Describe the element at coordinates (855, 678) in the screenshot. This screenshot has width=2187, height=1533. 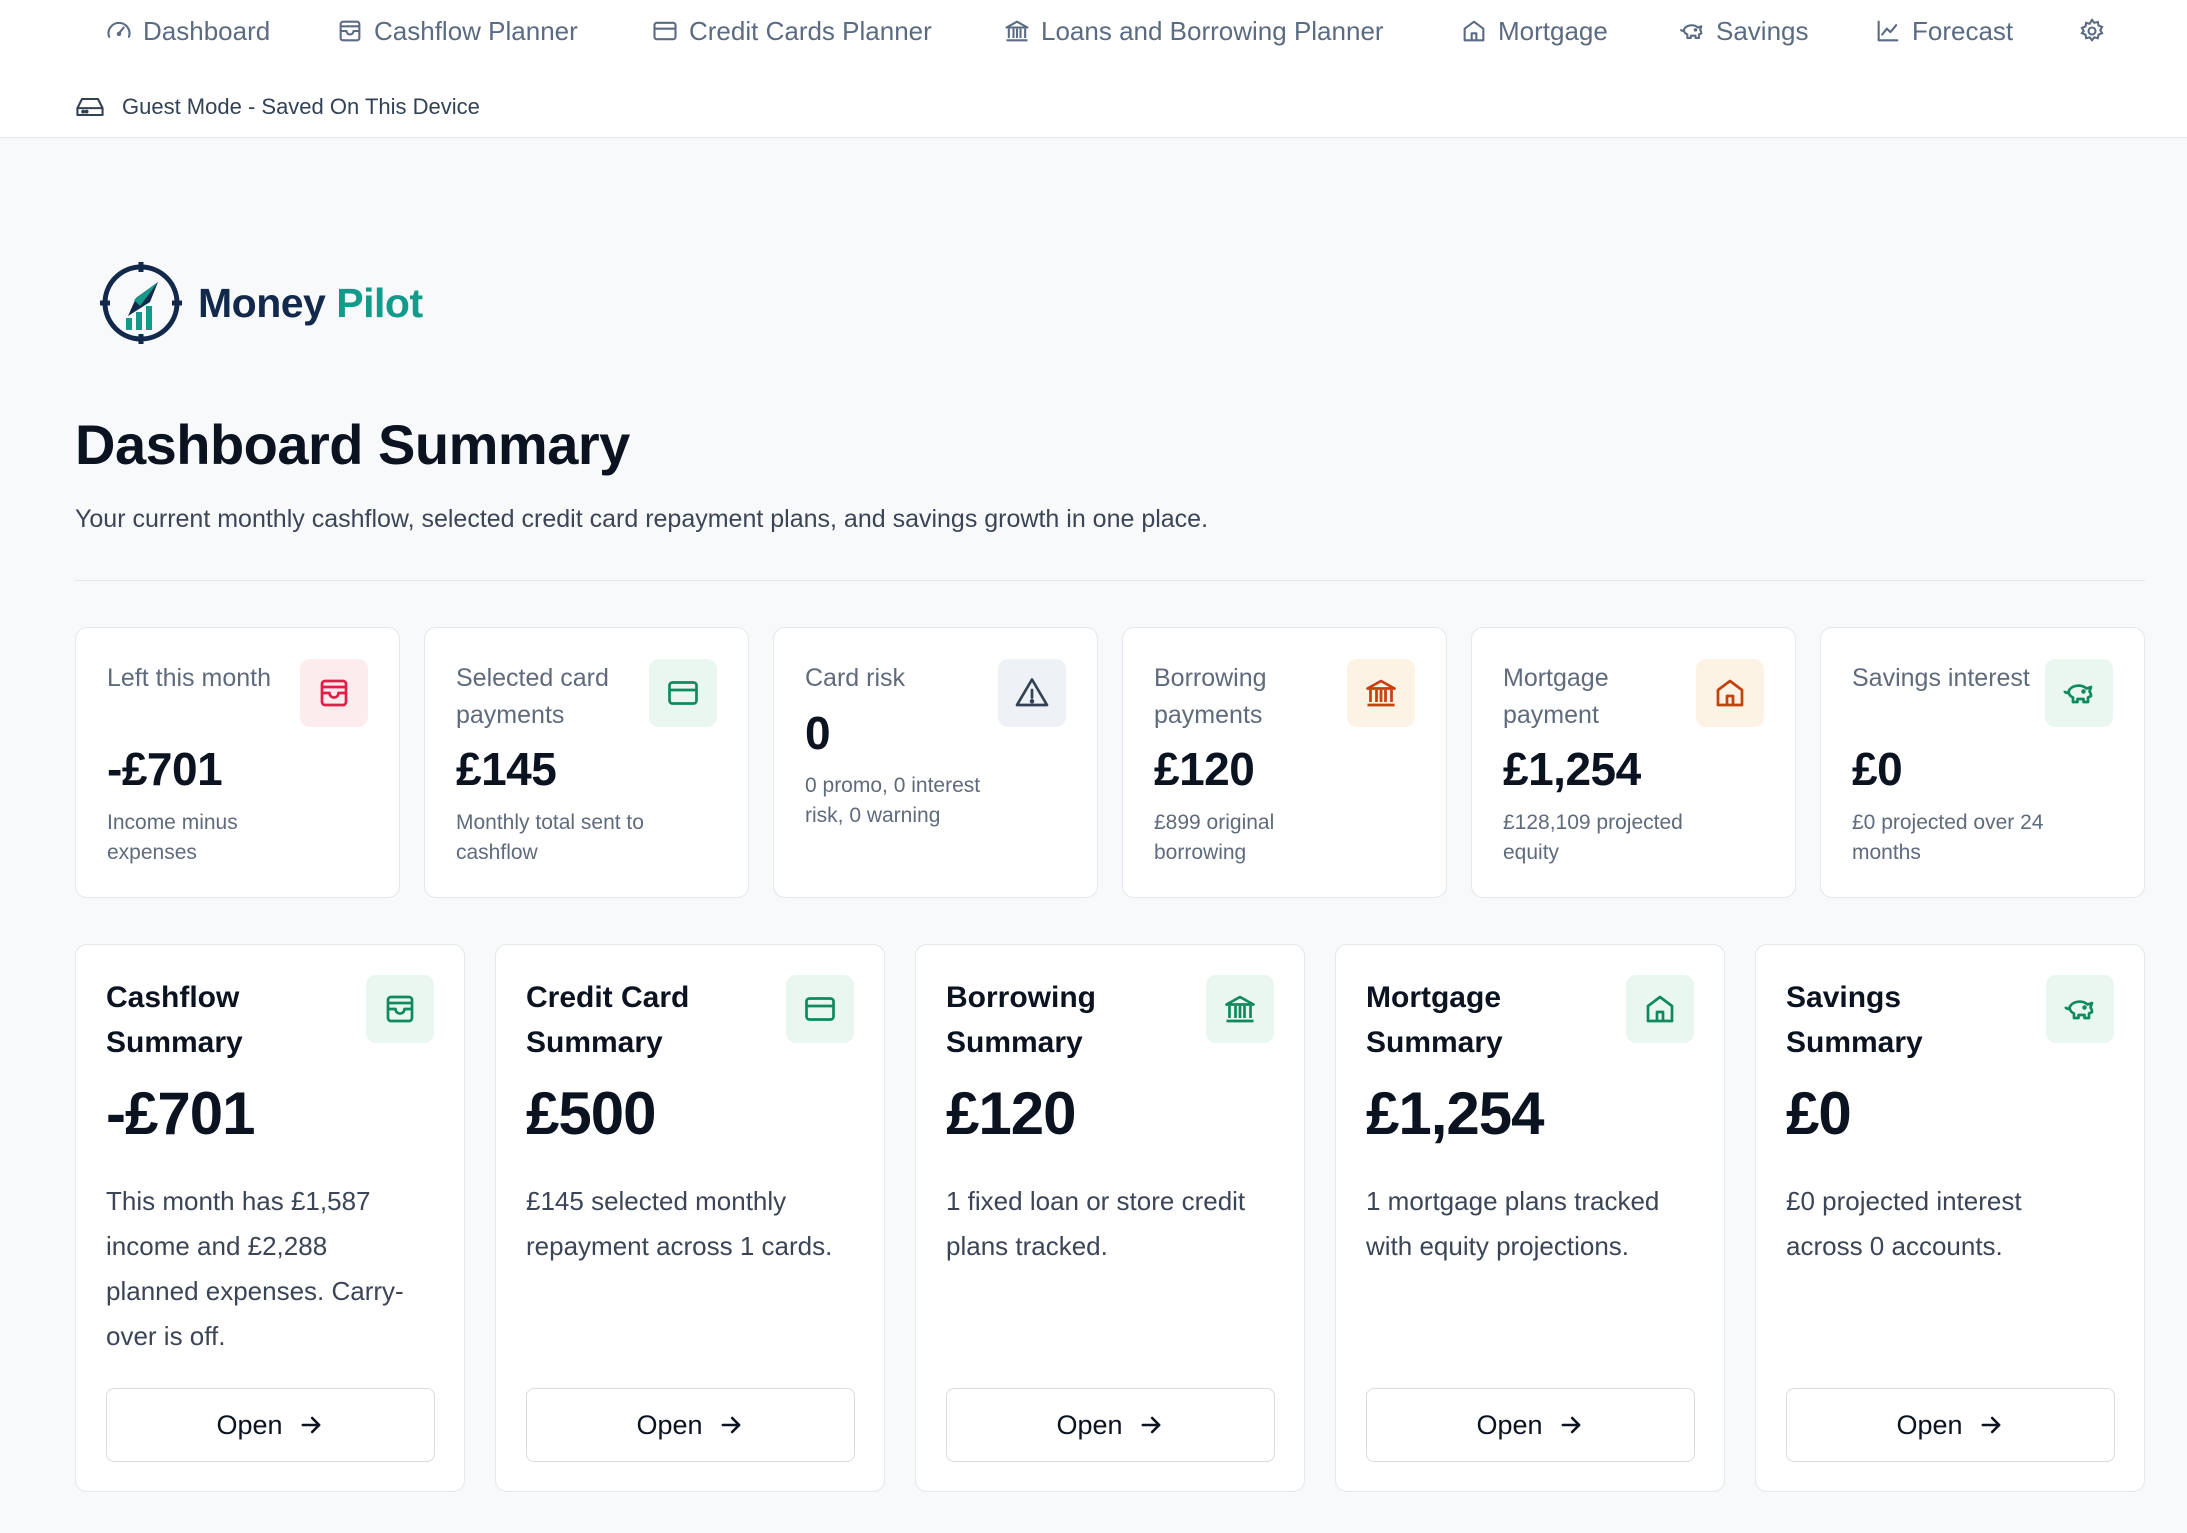
I see `stat-label: Card risk` at that location.